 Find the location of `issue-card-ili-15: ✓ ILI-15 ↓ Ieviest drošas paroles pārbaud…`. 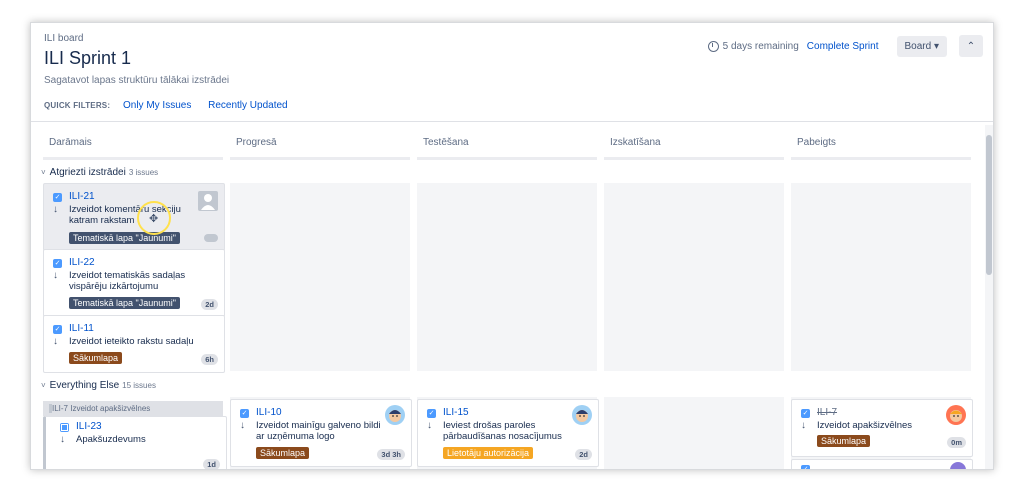

issue-card-ili-15: ✓ ILI-15 ↓ Ieviest drošas paroles pārbaud… is located at coordinates (508, 433).